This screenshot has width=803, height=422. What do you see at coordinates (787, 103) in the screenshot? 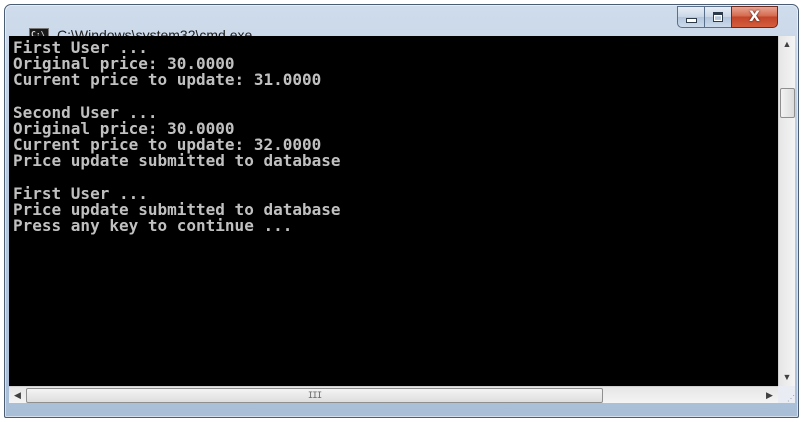
I see `vertical-scroll-thumb` at bounding box center [787, 103].